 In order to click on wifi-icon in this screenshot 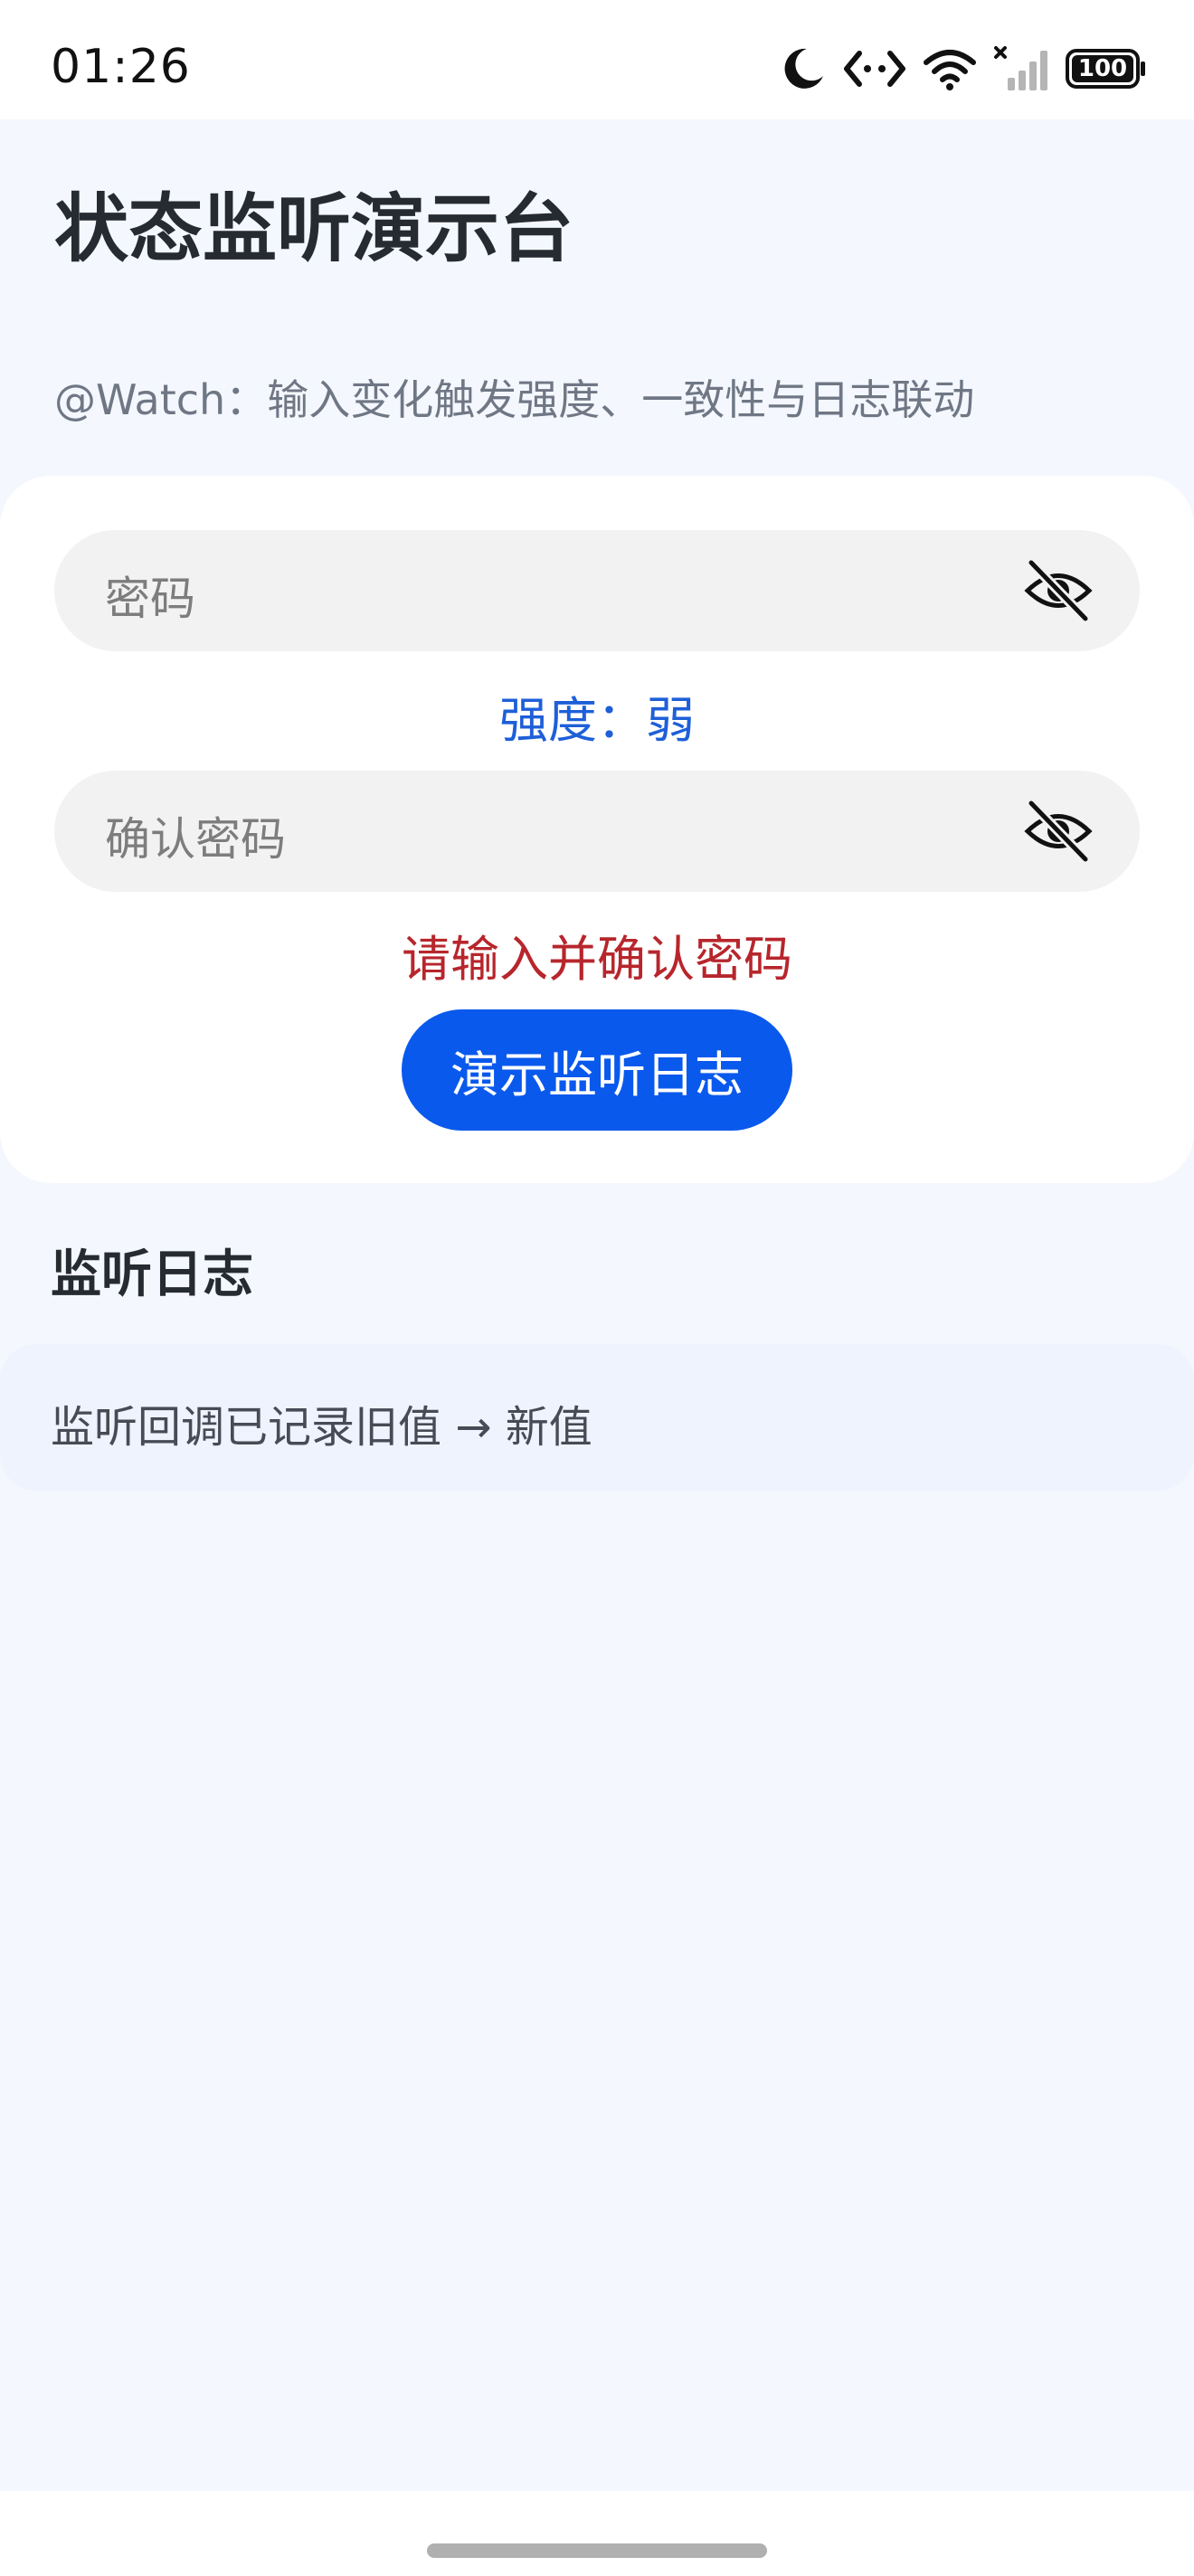, I will do `click(950, 68)`.